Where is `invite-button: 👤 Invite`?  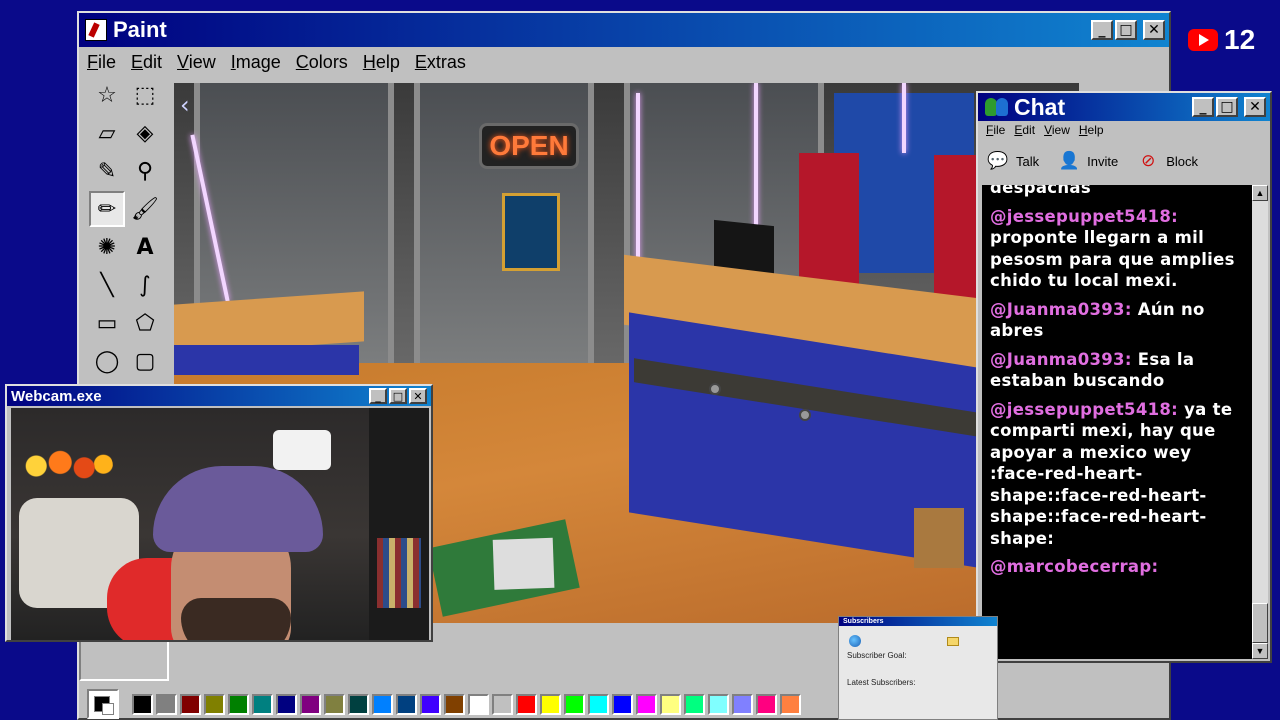 invite-button: 👤 Invite is located at coordinates (1088, 161).